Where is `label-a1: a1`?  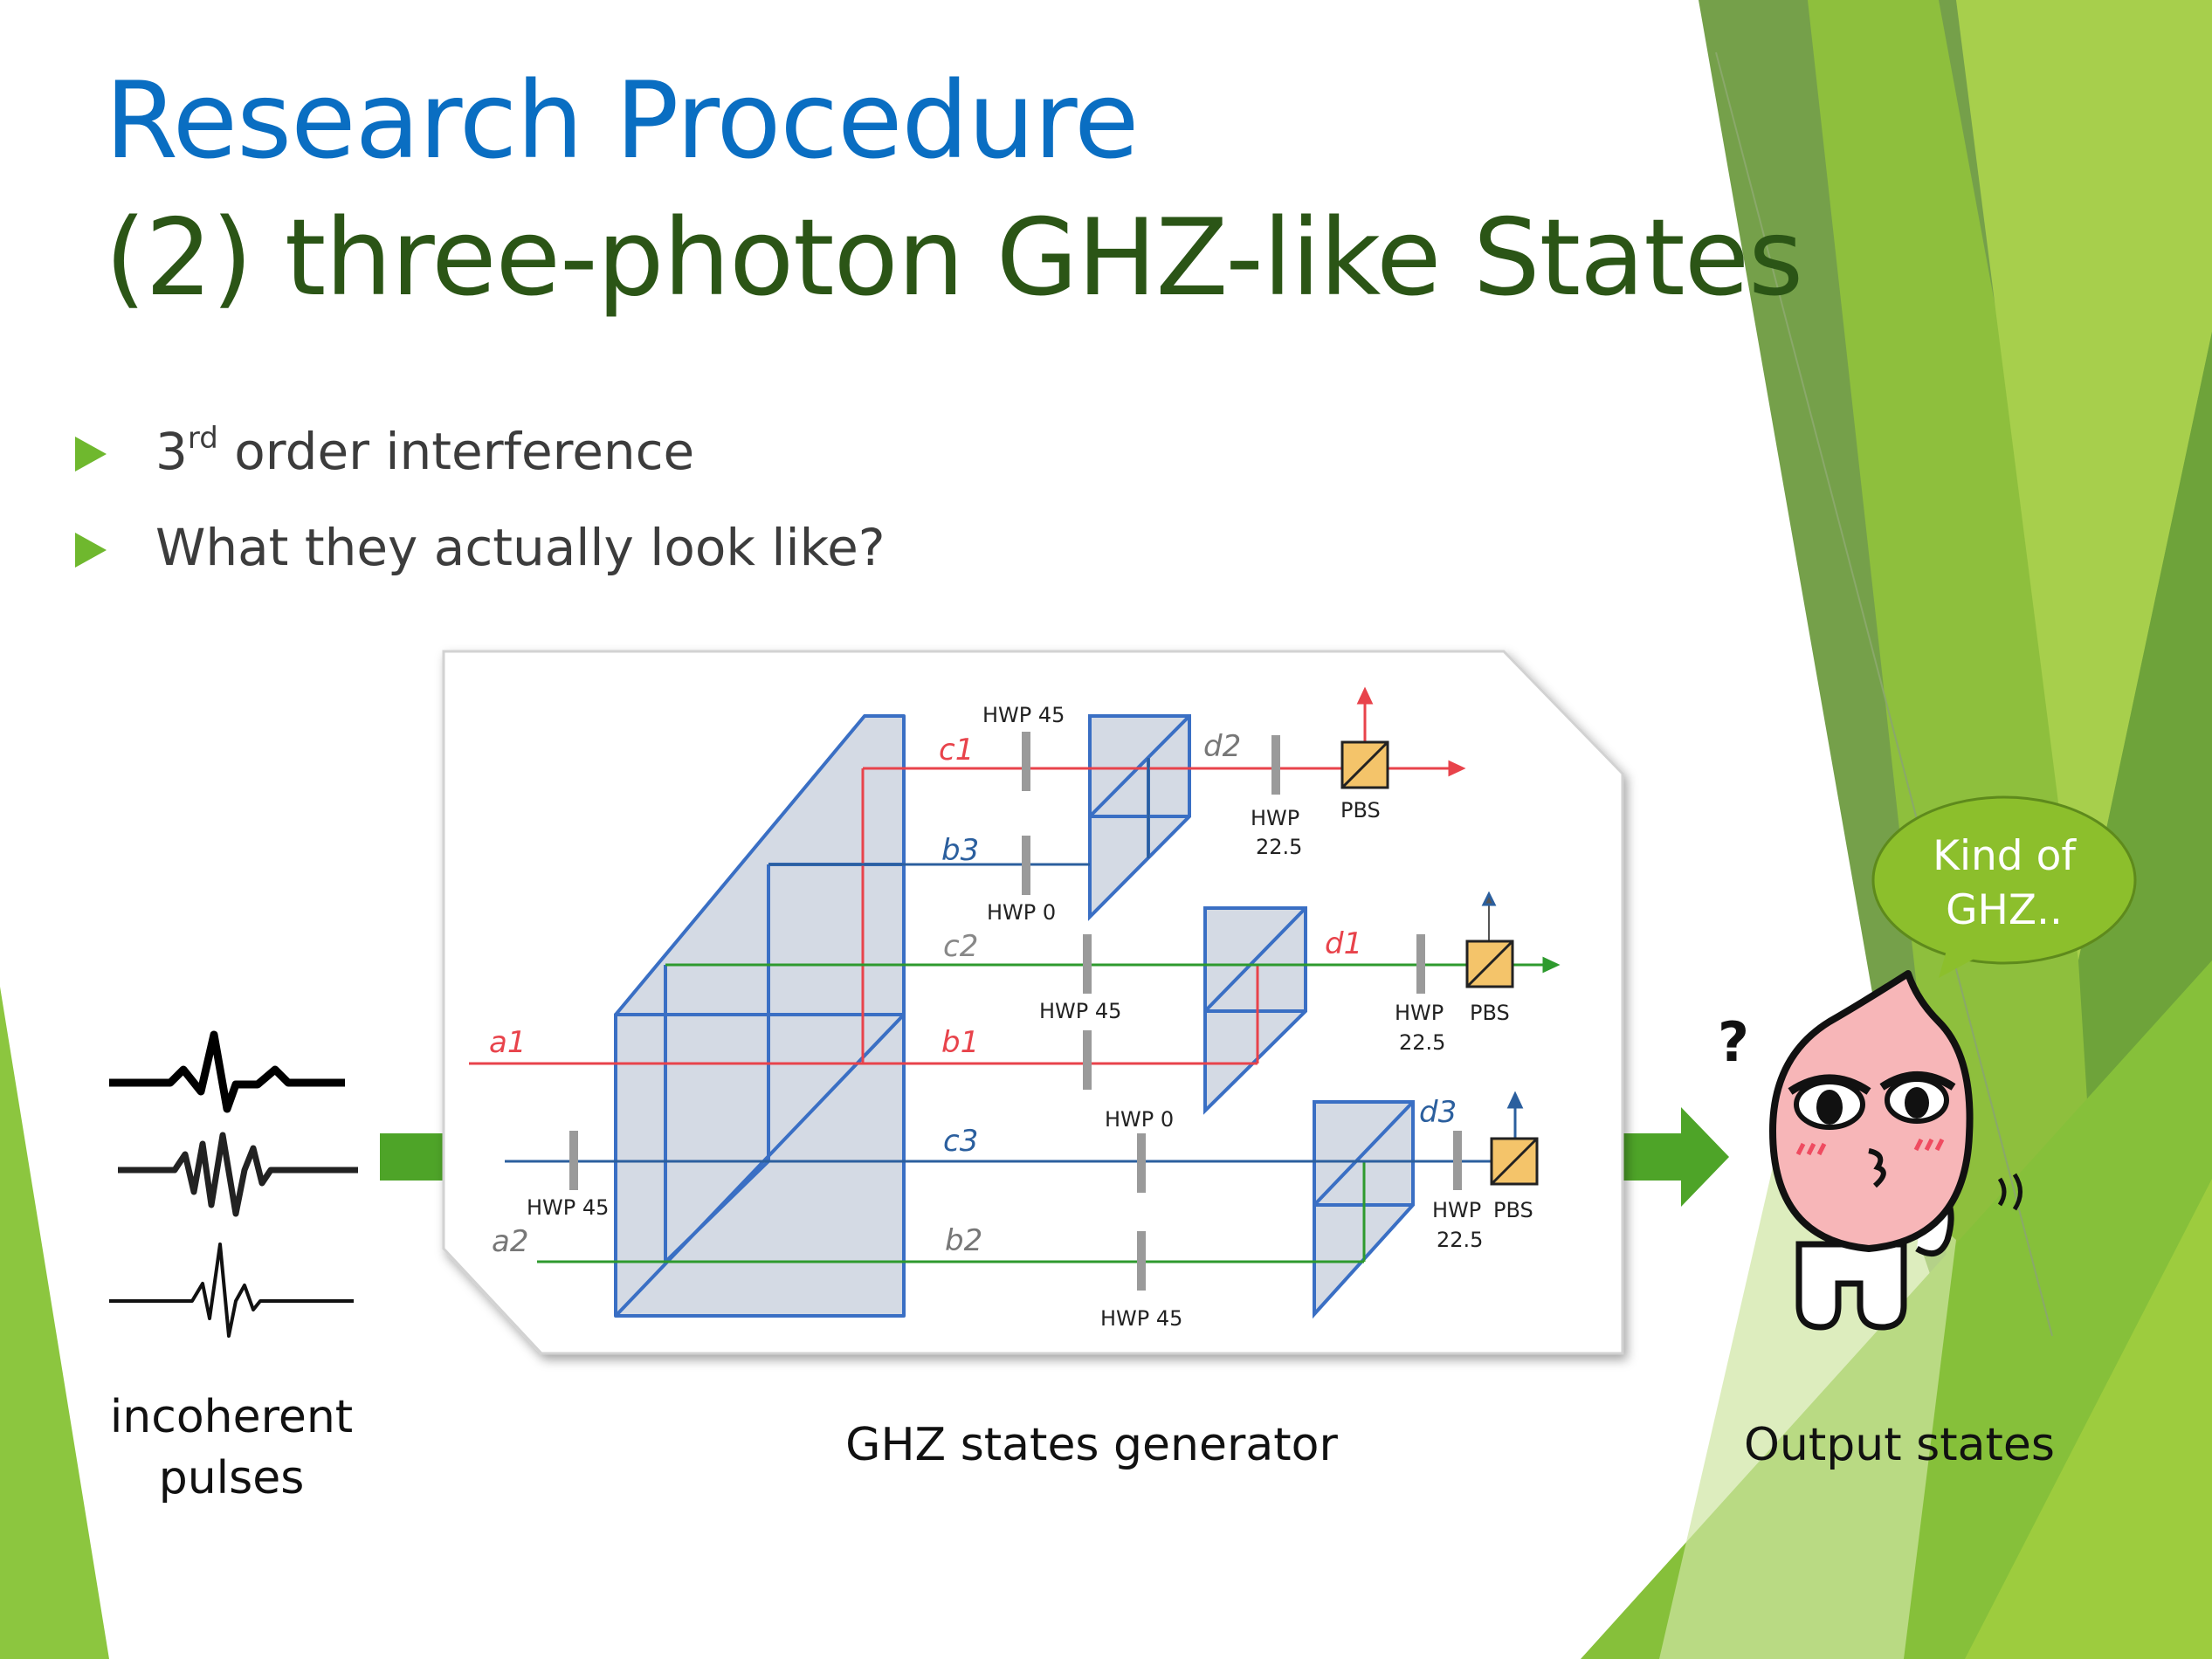 label-a1: a1 is located at coordinates (508, 1043).